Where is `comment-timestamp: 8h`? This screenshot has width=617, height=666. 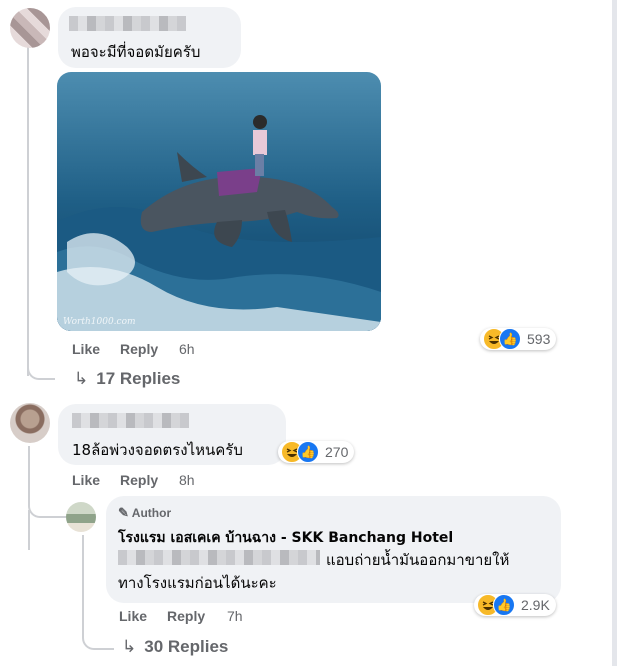
comment-timestamp: 8h is located at coordinates (187, 480).